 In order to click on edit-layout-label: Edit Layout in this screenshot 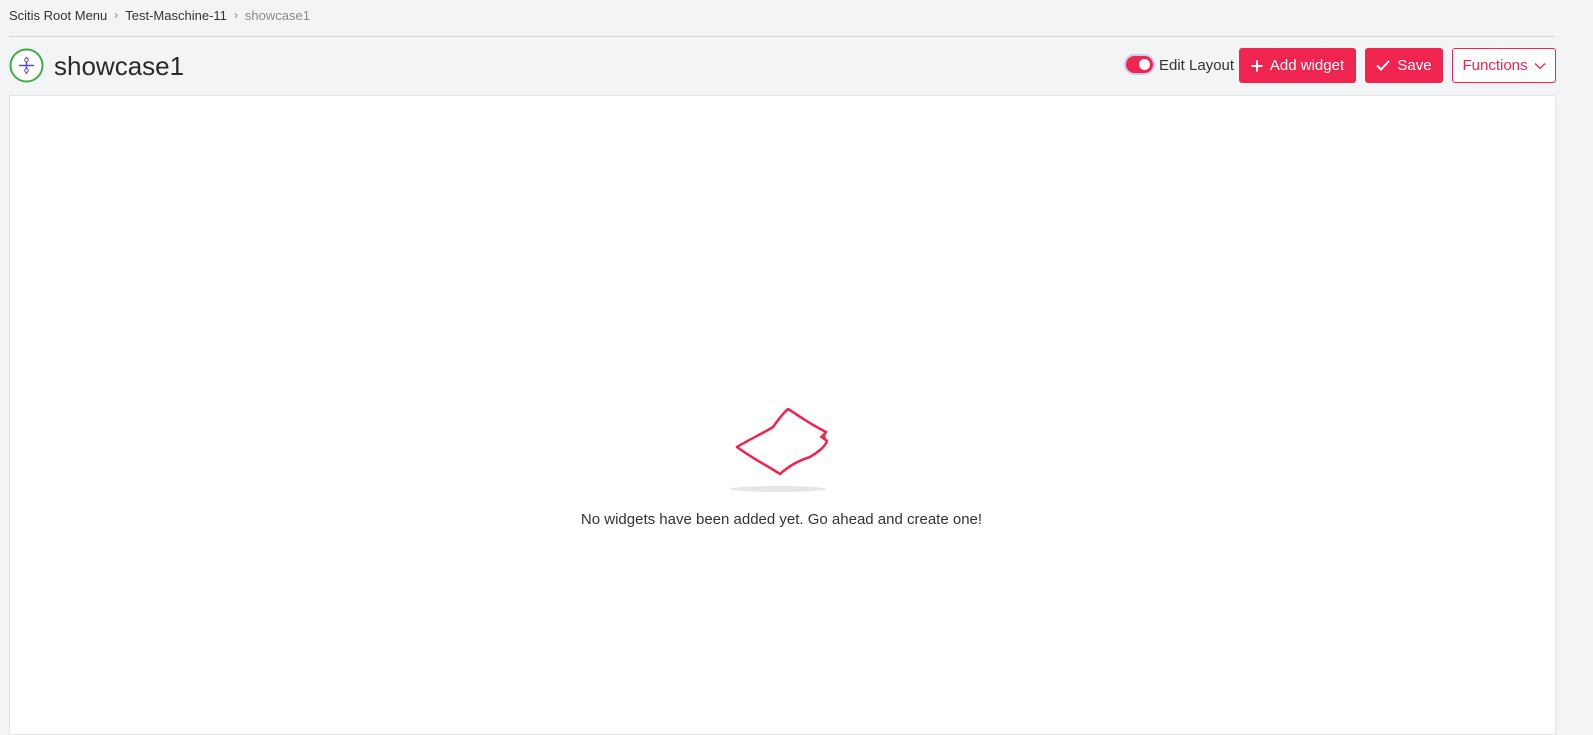, I will do `click(1197, 65)`.